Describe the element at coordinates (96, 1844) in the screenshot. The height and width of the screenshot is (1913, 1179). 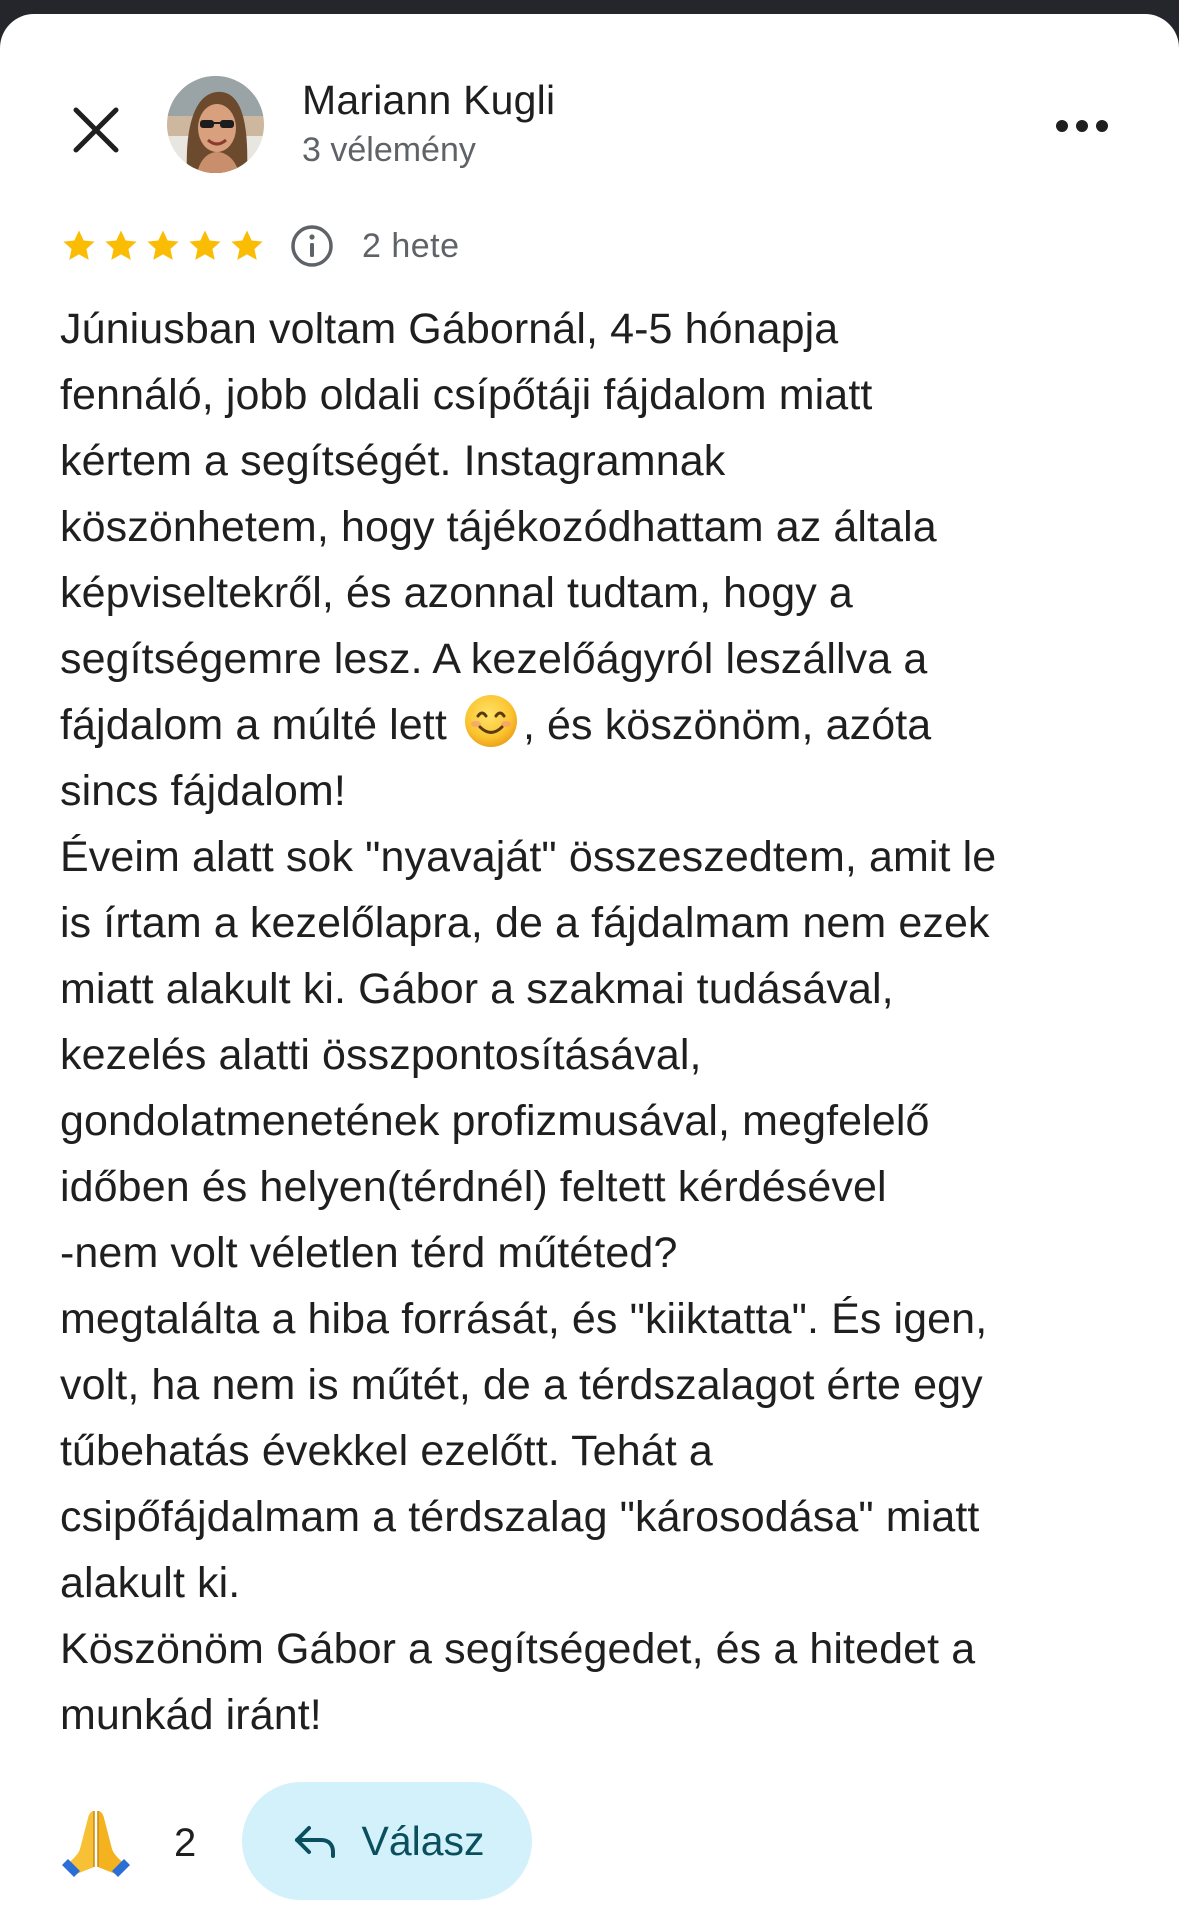
I see `folded-hands-icon` at that location.